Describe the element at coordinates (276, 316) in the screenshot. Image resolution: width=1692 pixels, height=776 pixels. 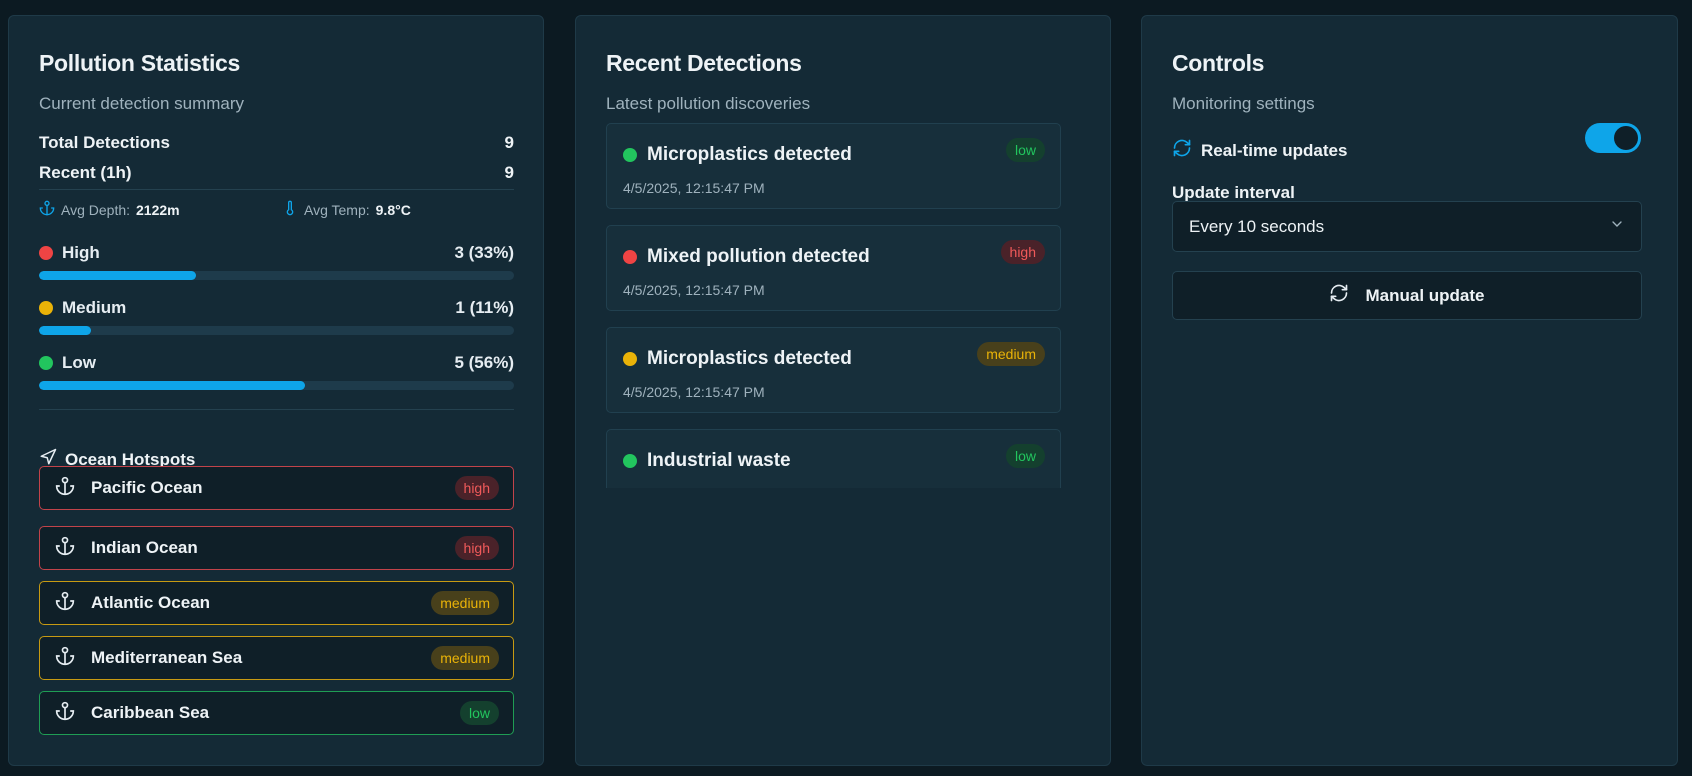
I see `severity-medium: Medium 1 (11%)` at that location.